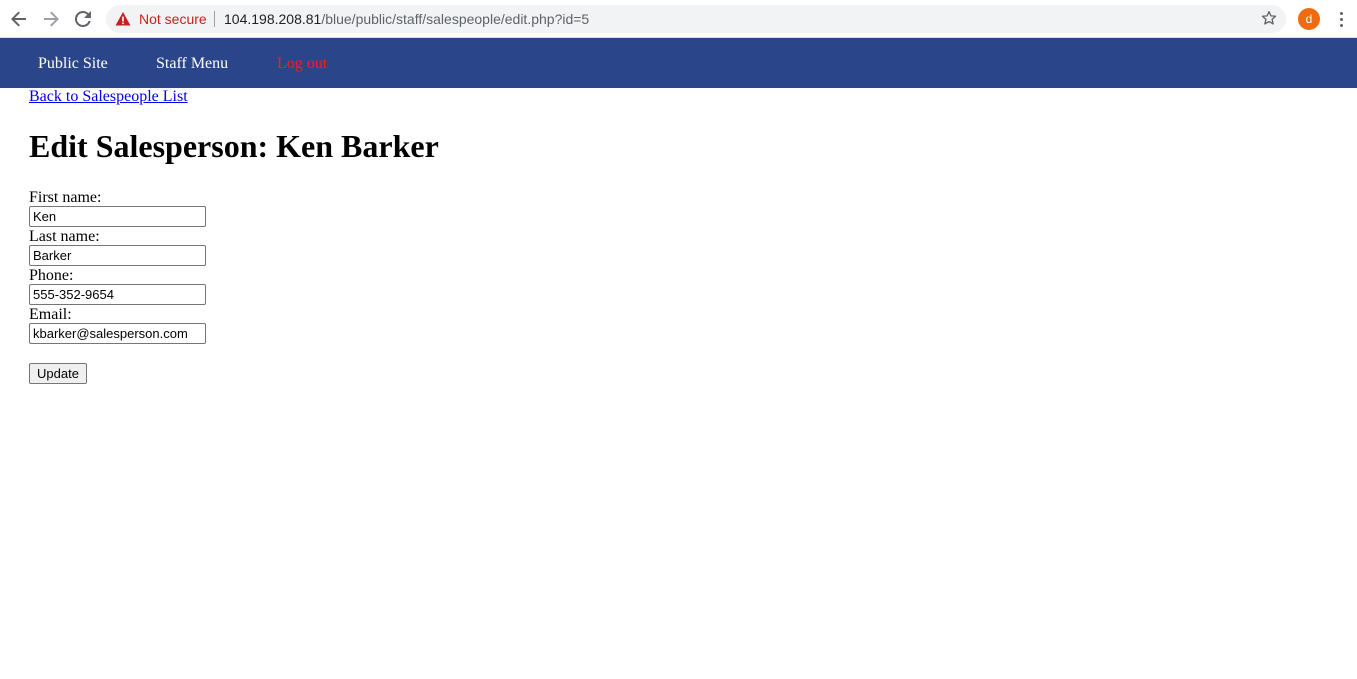 The image size is (1357, 679). Describe the element at coordinates (50, 314) in the screenshot. I see `email-label: Email:` at that location.